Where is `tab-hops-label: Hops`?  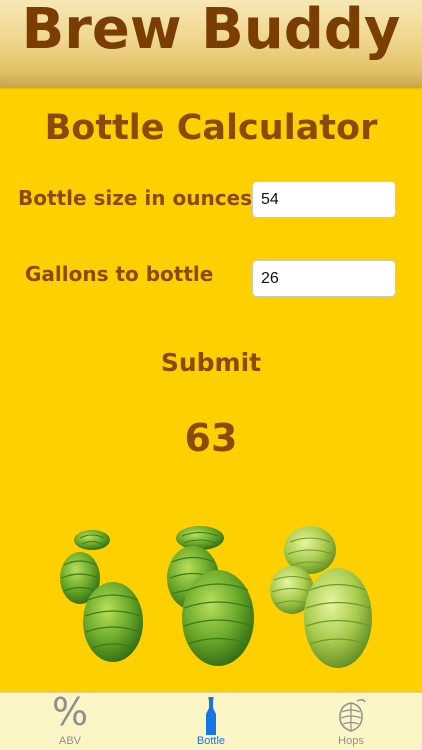
tab-hops-label: Hops is located at coordinates (351, 741).